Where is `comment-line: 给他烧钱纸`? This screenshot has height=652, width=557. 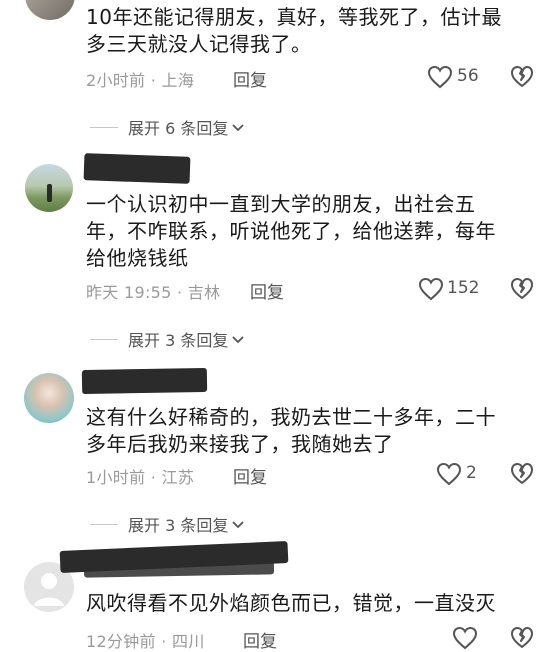
comment-line: 给他烧钱纸 is located at coordinates (137, 258).